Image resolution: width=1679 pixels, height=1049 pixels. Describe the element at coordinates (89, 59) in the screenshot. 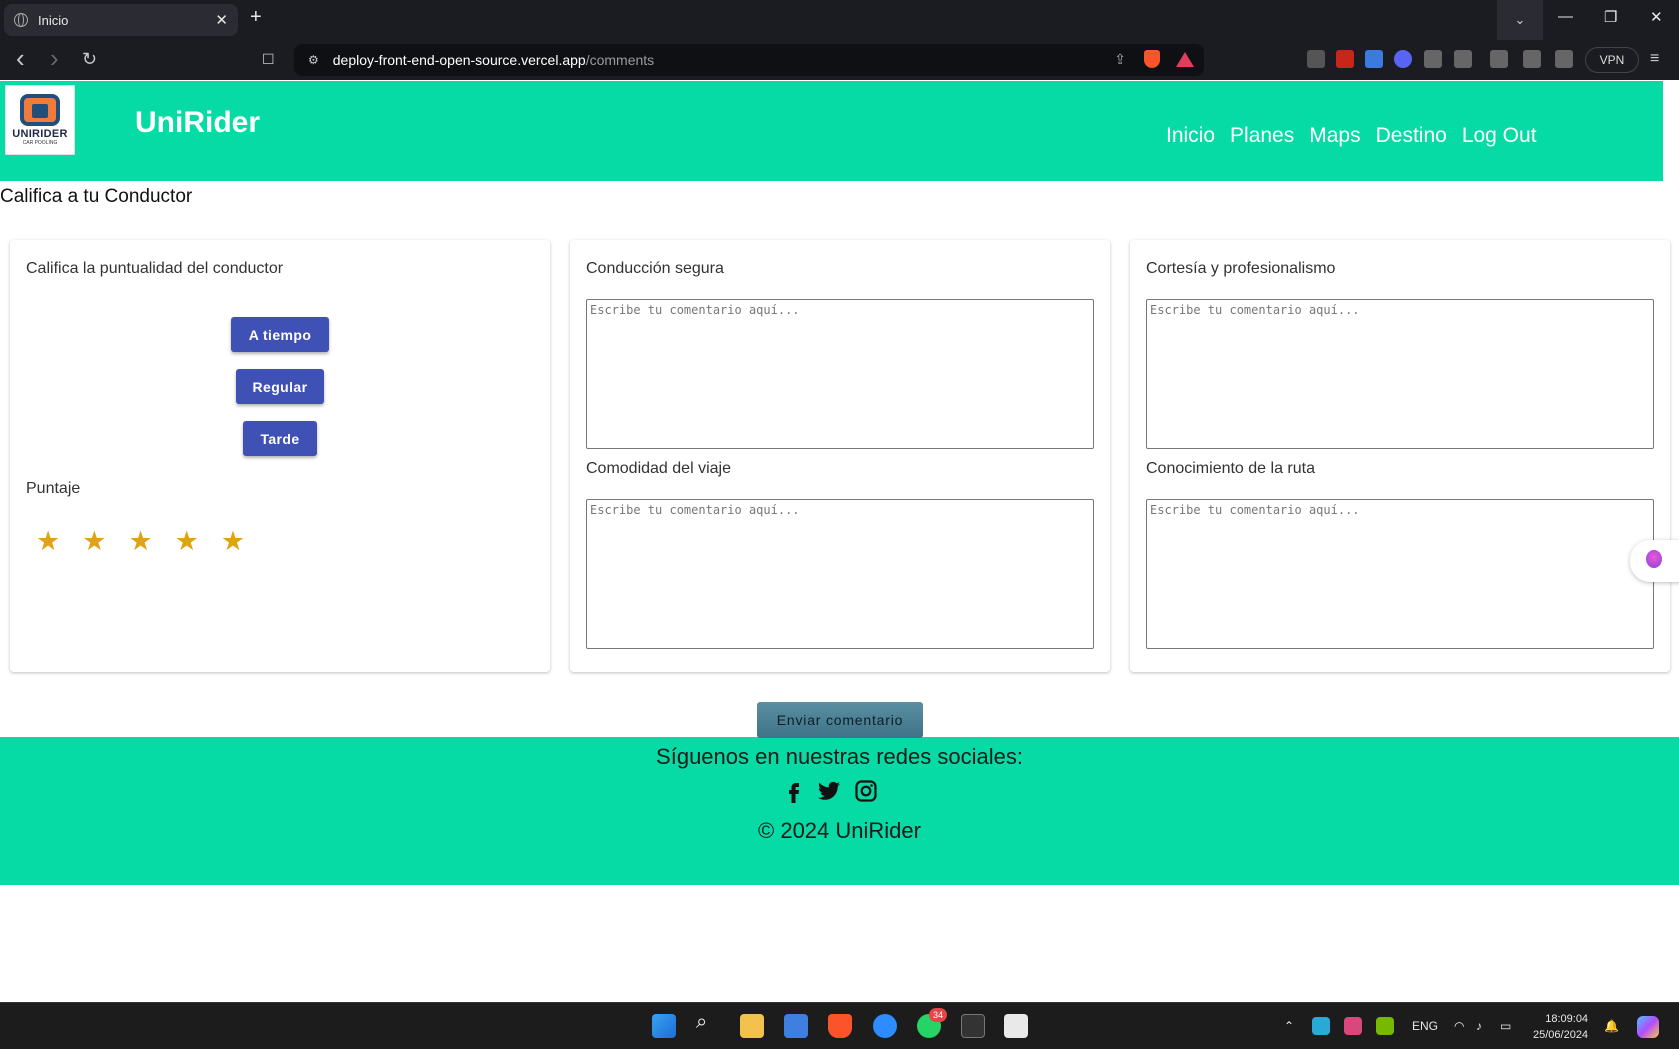

I see `reload-button: ↻` at that location.